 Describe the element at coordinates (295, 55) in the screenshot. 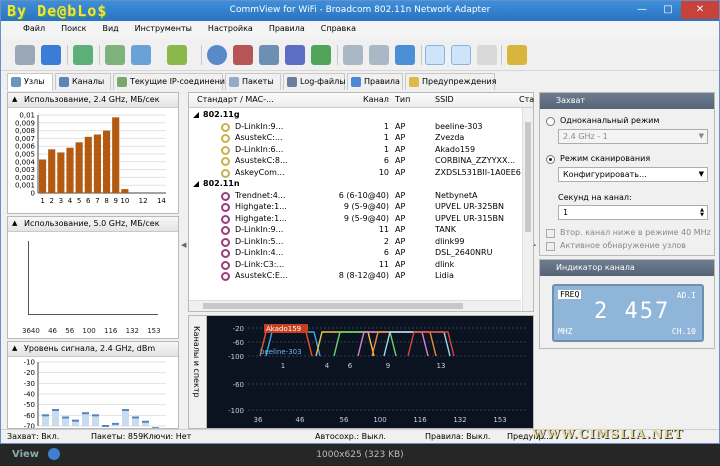

I see `reconstruct-icon` at that location.